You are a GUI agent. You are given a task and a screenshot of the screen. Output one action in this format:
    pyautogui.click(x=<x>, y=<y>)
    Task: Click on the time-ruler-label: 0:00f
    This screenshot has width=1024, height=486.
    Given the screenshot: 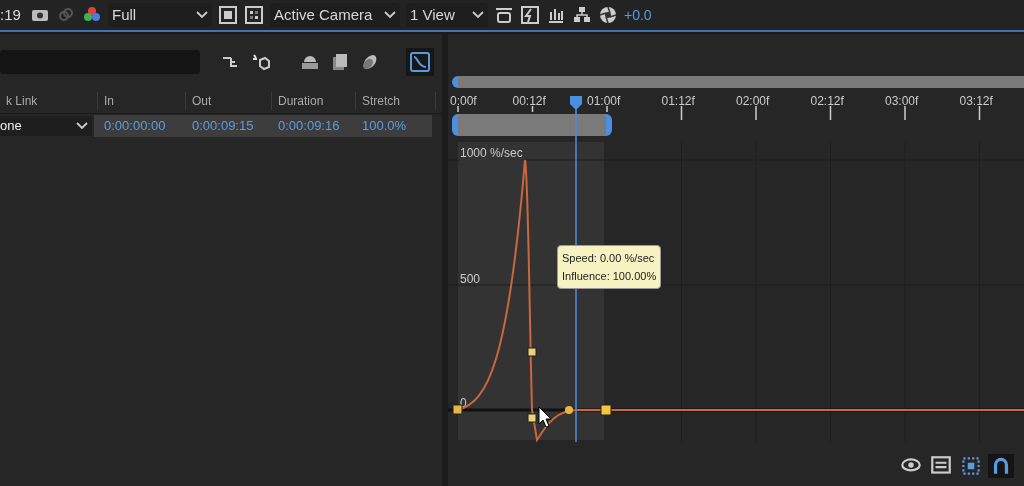 What is the action you would take?
    pyautogui.click(x=463, y=101)
    